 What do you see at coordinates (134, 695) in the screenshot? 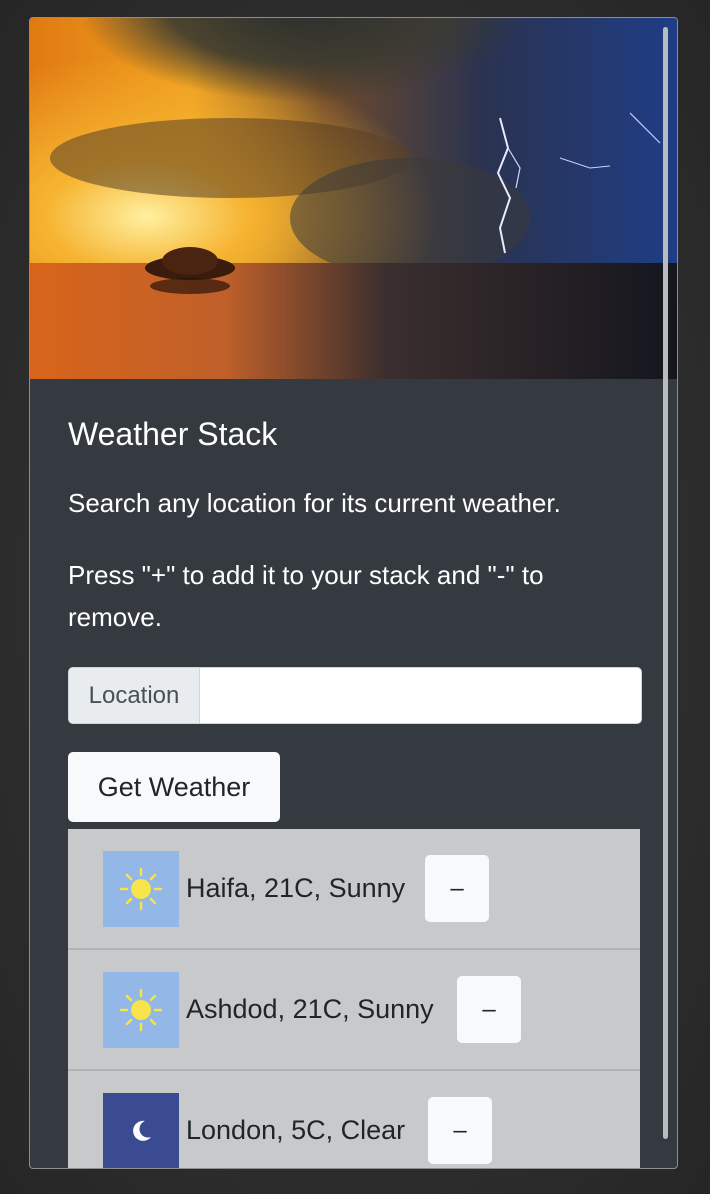
I see `location-label: Location` at bounding box center [134, 695].